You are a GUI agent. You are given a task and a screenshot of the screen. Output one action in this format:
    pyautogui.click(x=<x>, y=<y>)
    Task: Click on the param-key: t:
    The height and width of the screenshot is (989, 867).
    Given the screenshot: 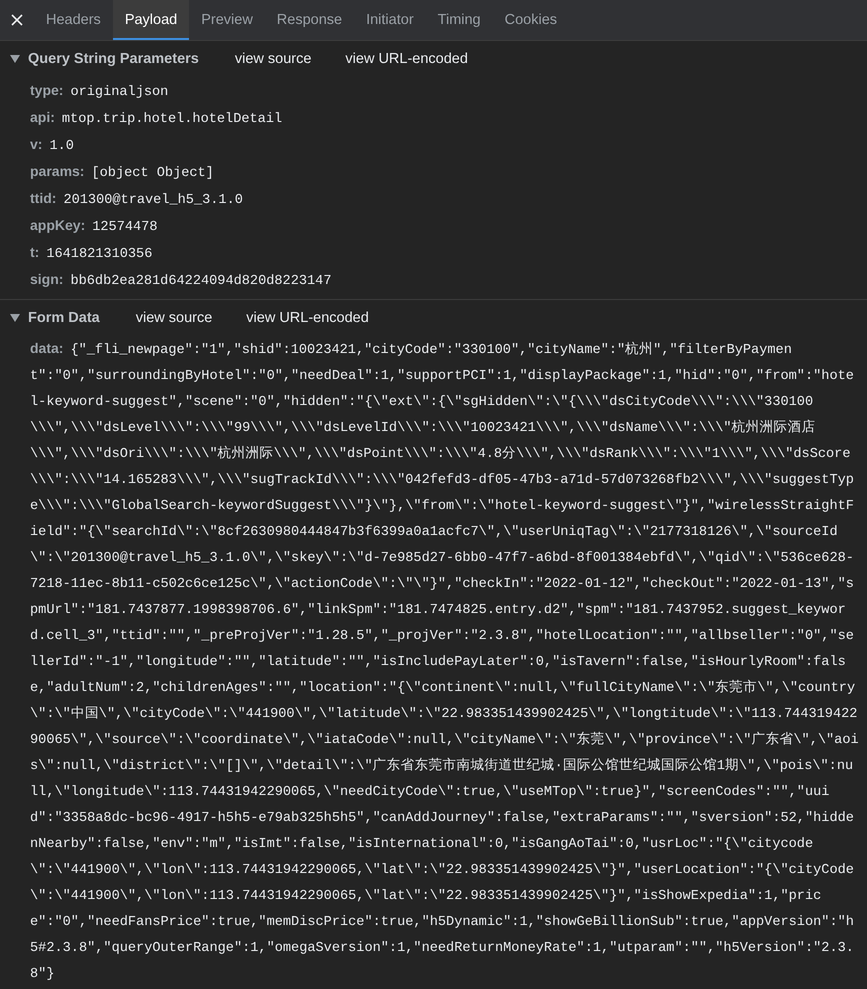 What is the action you would take?
    pyautogui.click(x=35, y=252)
    